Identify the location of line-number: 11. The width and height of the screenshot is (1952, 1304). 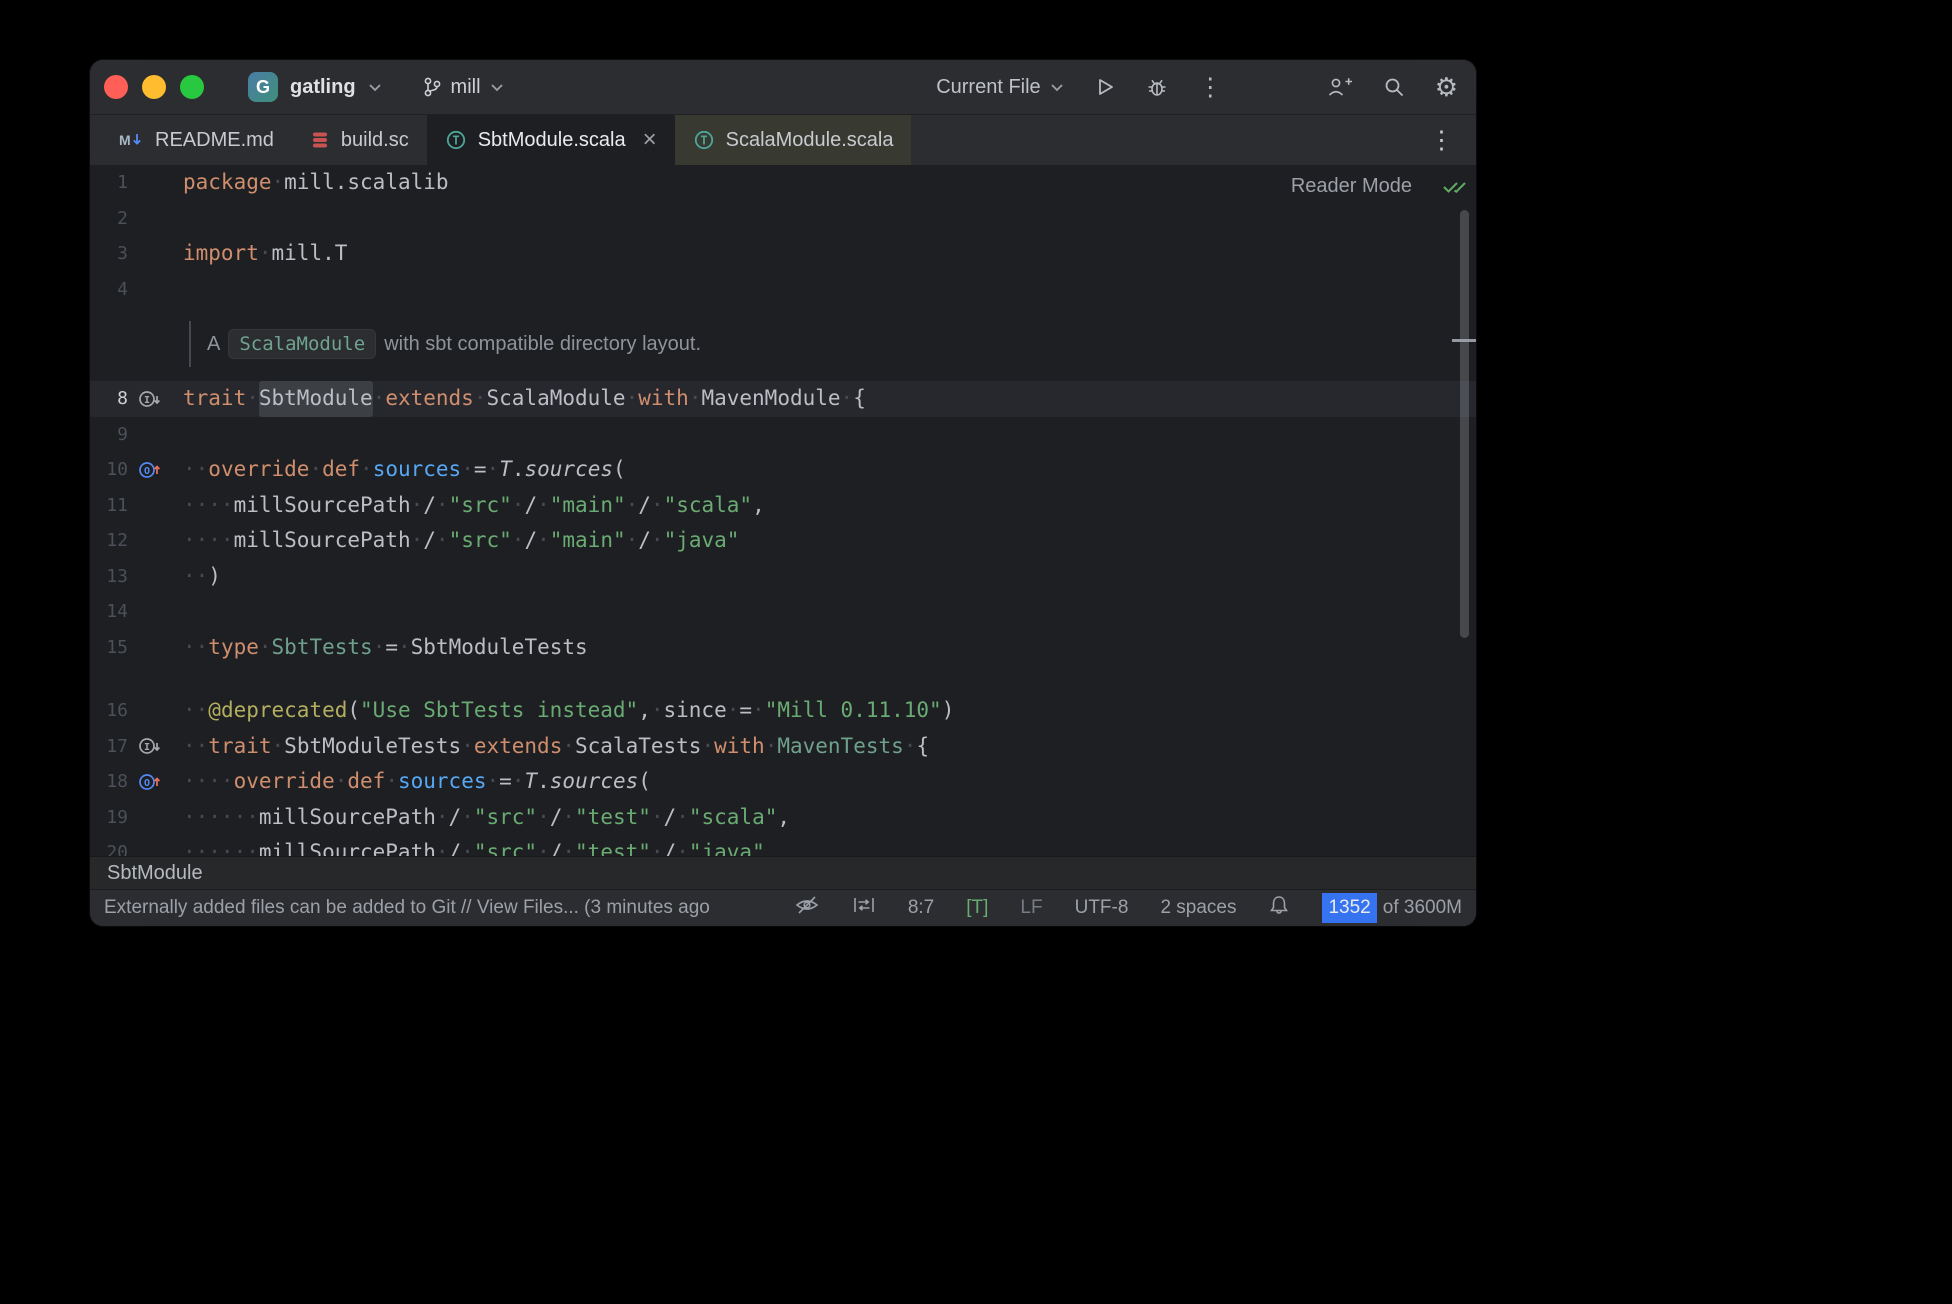
(117, 505).